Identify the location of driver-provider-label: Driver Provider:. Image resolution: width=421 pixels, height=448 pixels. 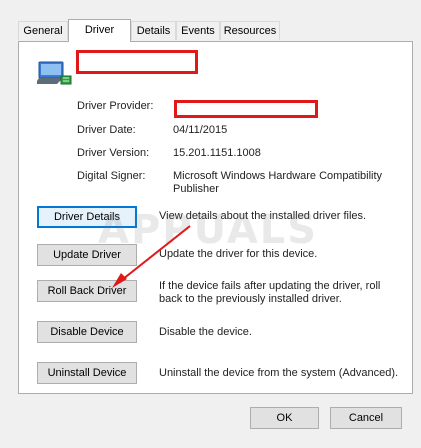
(115, 106).